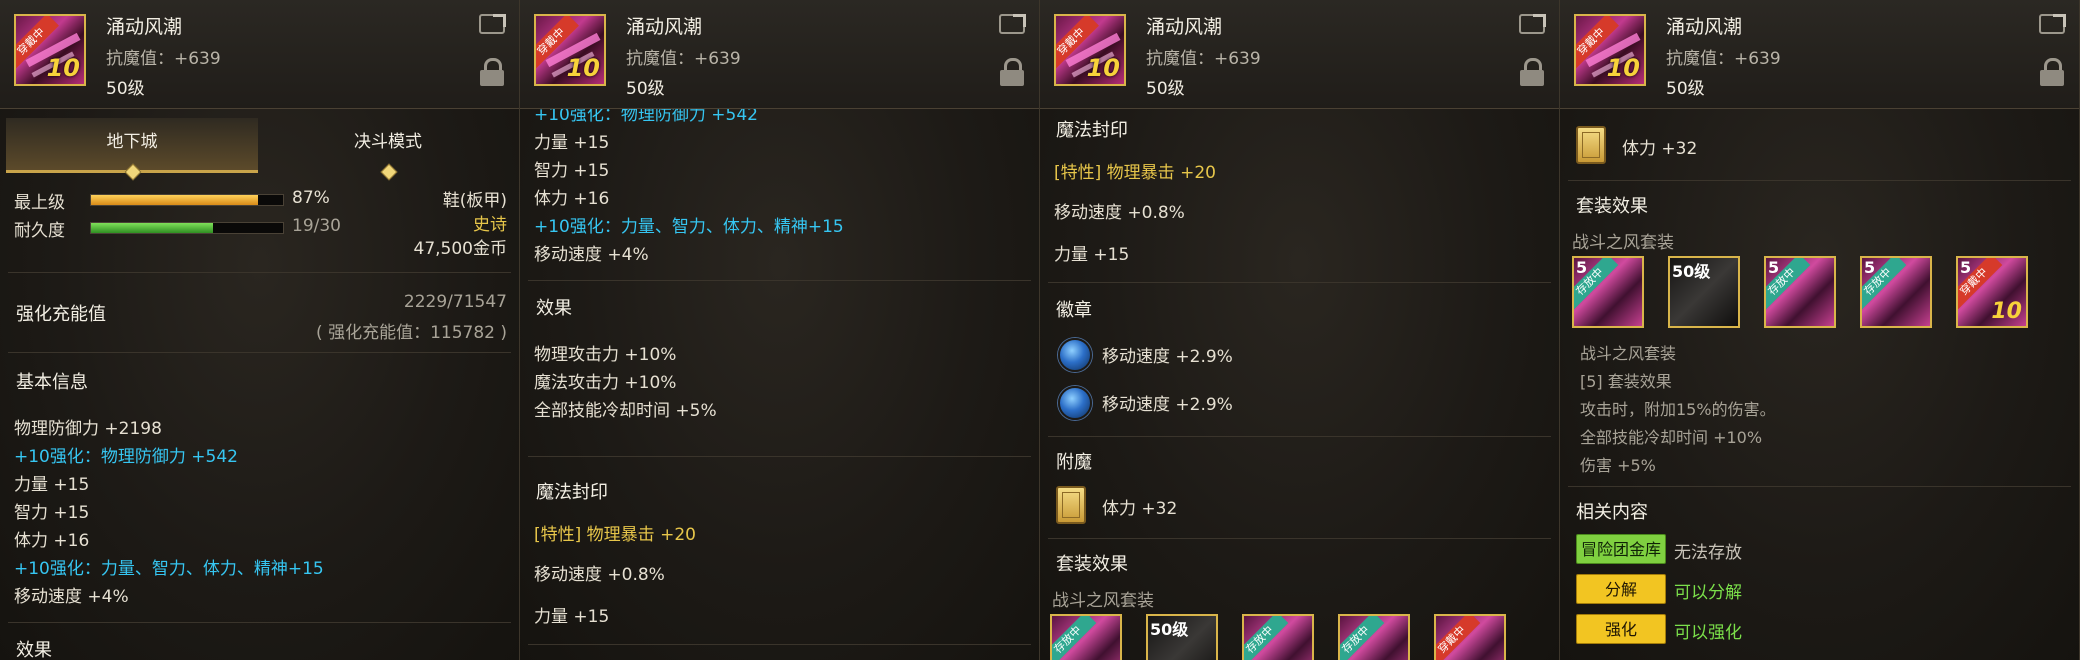 The width and height of the screenshot is (2080, 660). Describe the element at coordinates (455, 302) in the screenshot. I see `charge-value: 2229/71547` at that location.